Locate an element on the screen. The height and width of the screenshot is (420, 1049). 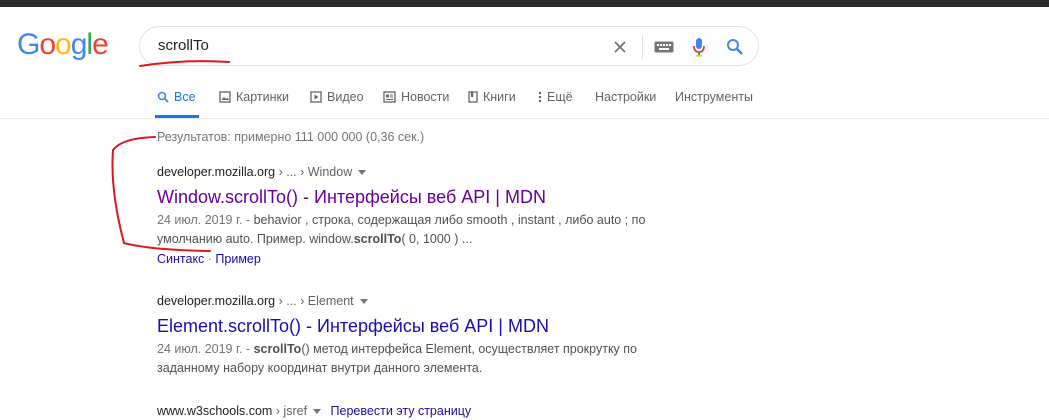
tab-news: Новости is located at coordinates (416, 97).